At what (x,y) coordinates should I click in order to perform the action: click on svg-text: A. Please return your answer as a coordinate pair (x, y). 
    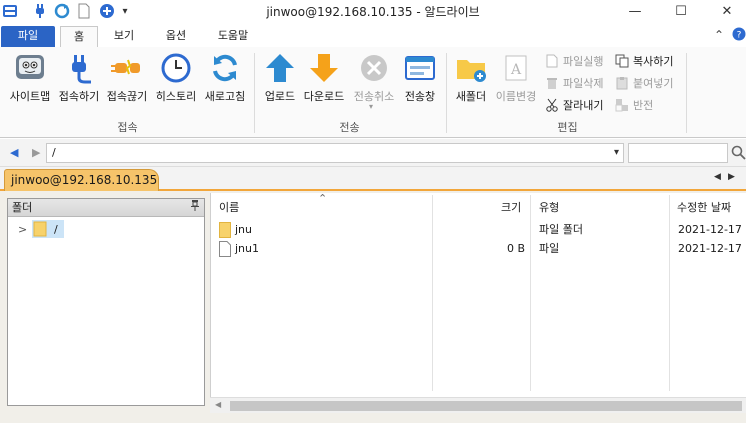
    Looking at the image, I should click on (516, 70).